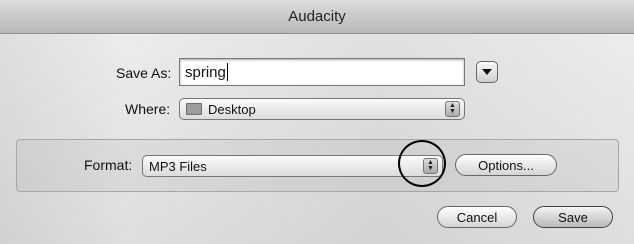 The image size is (634, 244). I want to click on where-popup: Desktop ▲ ▼, so click(322, 109).